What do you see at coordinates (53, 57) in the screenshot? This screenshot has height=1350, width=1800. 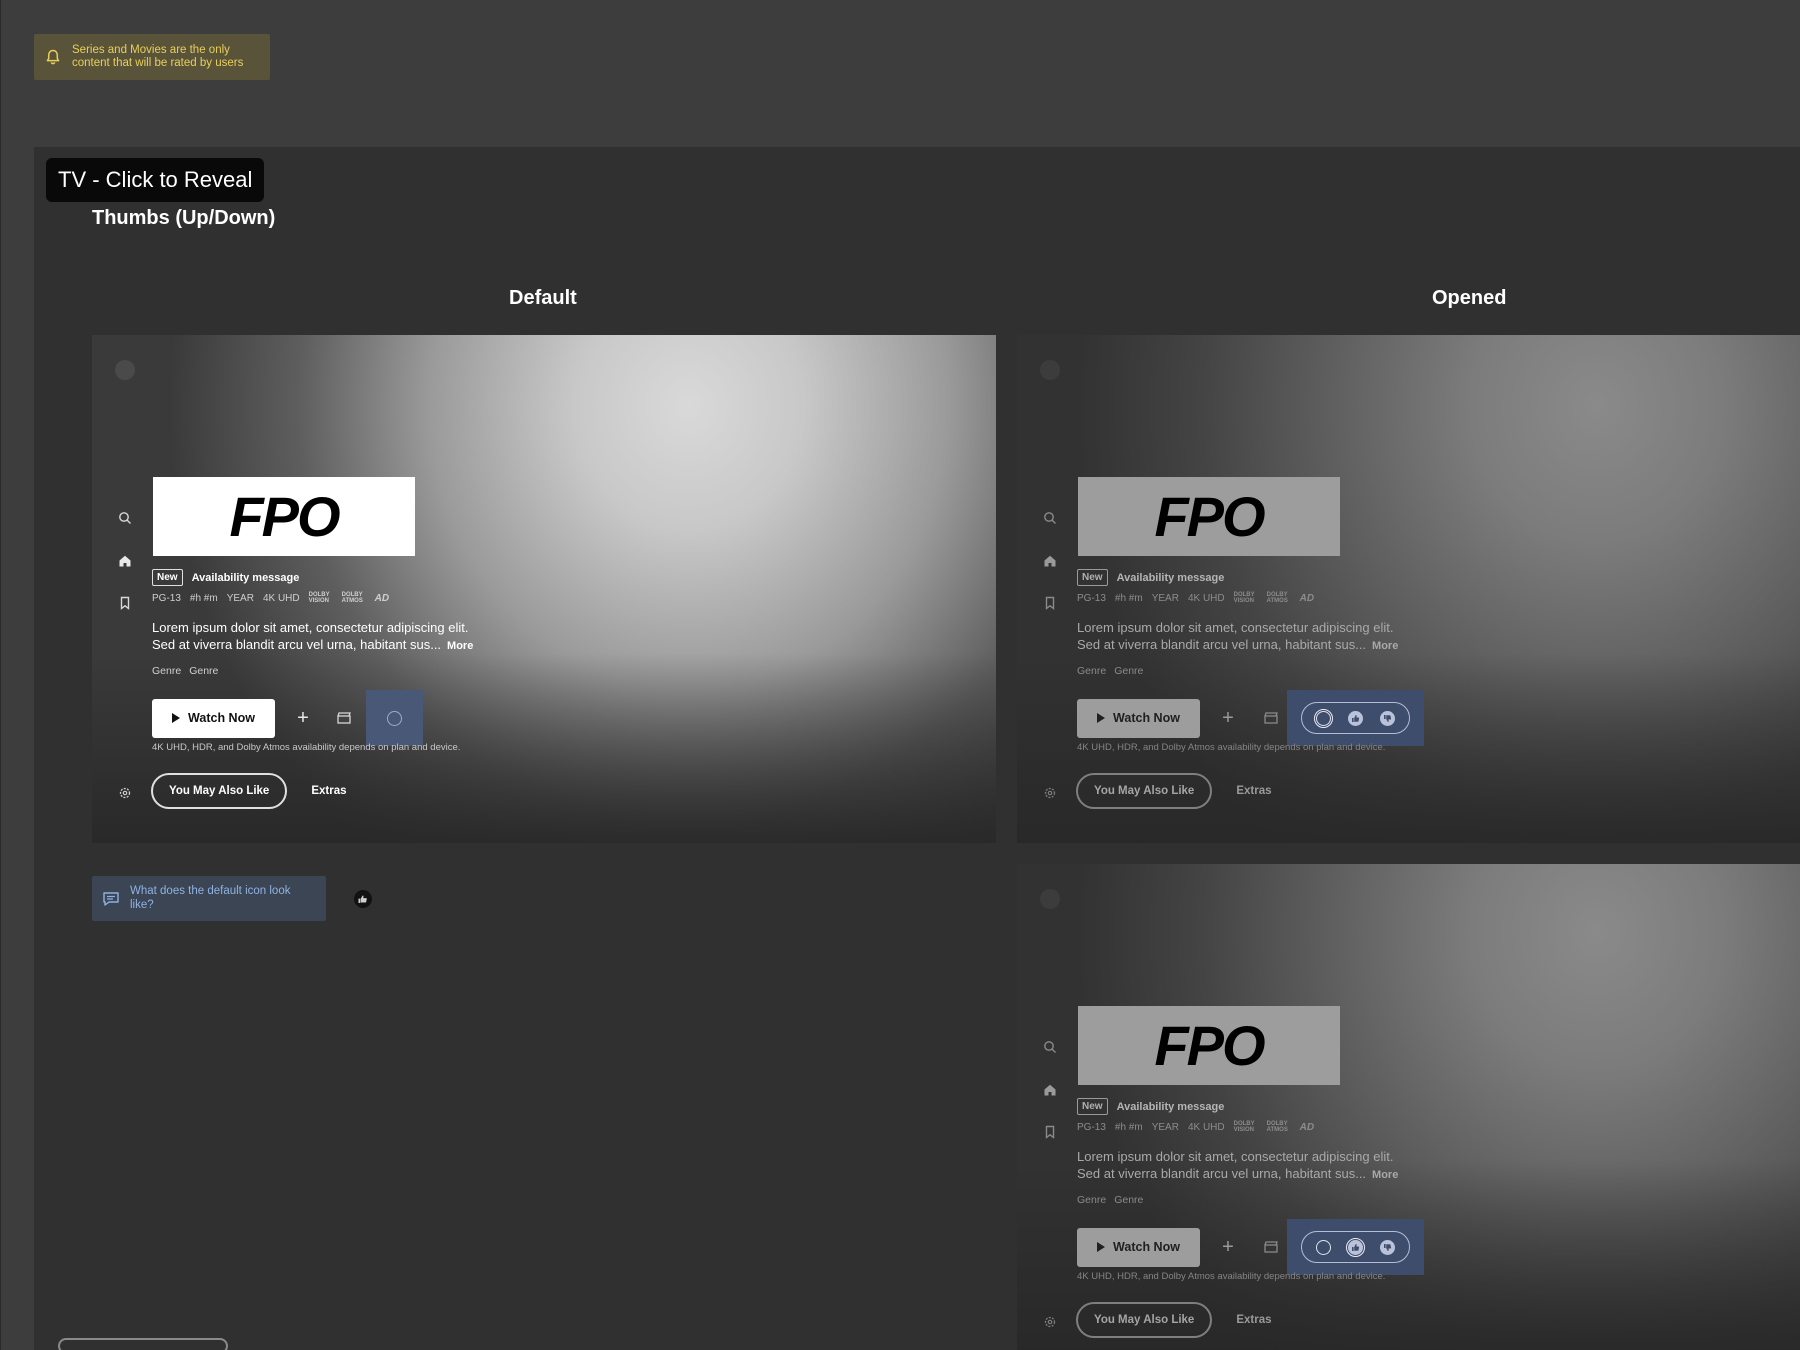 I see `bell-icon` at bounding box center [53, 57].